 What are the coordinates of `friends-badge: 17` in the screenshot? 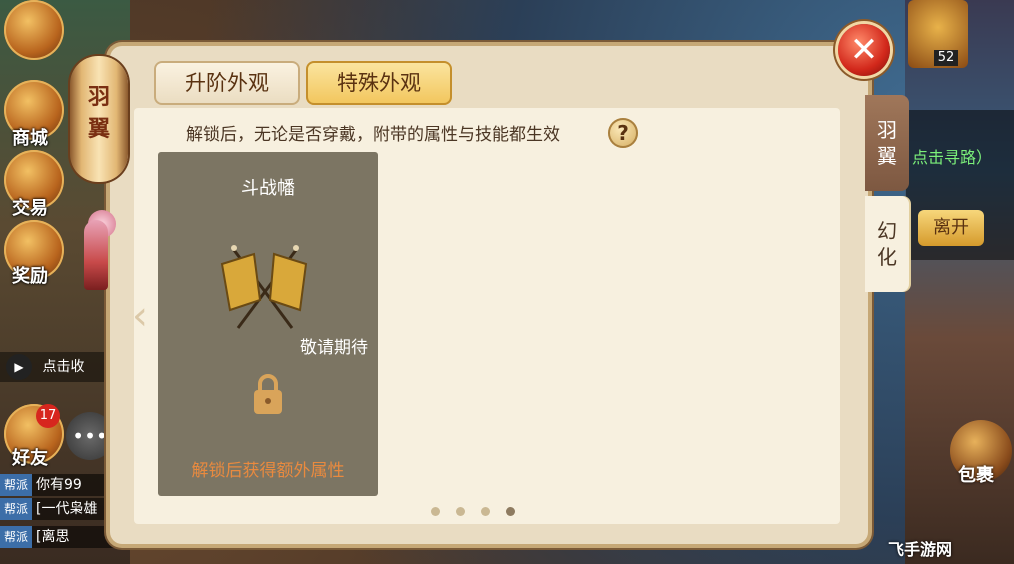 It's located at (48, 416).